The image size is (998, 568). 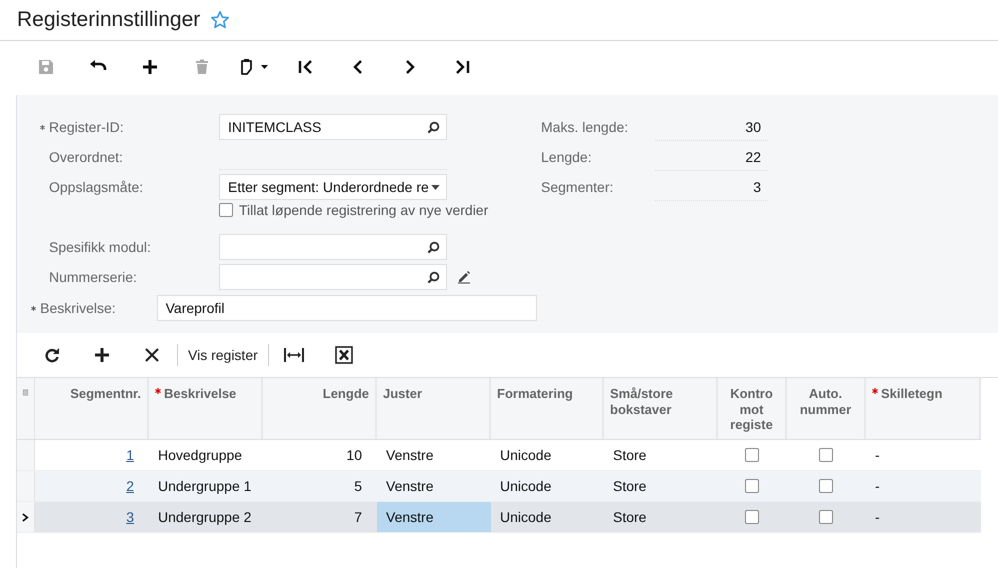 I want to click on field-label: Oppslagsmåte:, so click(x=96, y=187).